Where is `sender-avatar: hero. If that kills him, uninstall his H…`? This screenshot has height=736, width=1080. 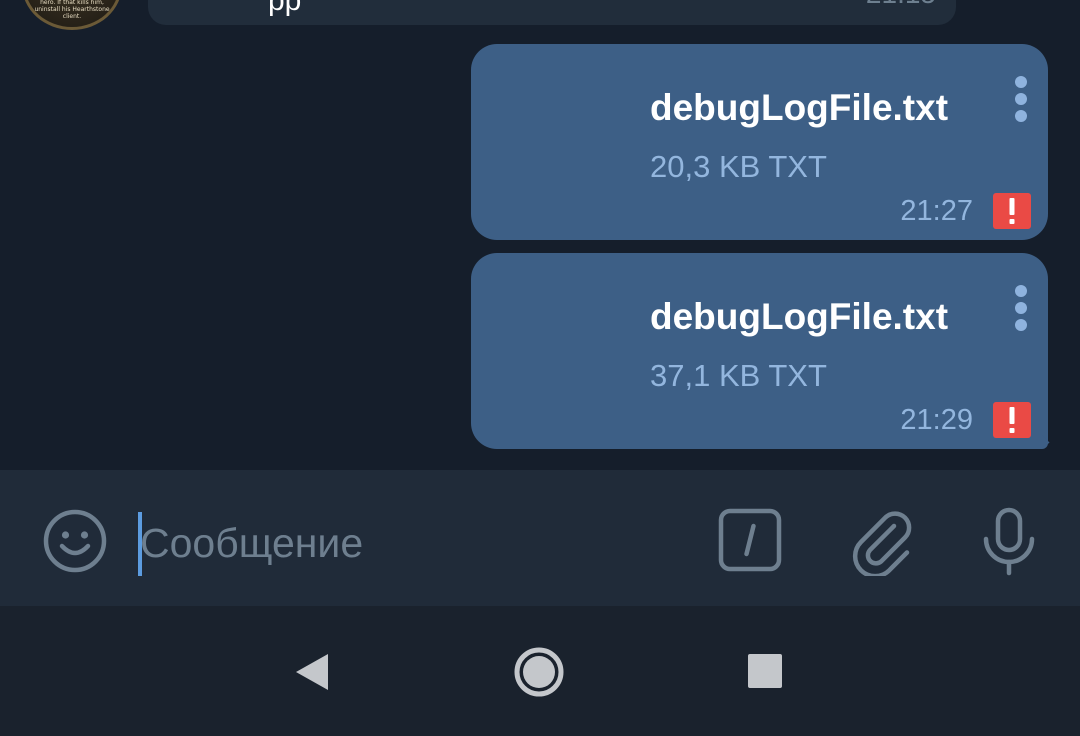
sender-avatar: hero. If that kills him, uninstall his H… is located at coordinates (72, 15).